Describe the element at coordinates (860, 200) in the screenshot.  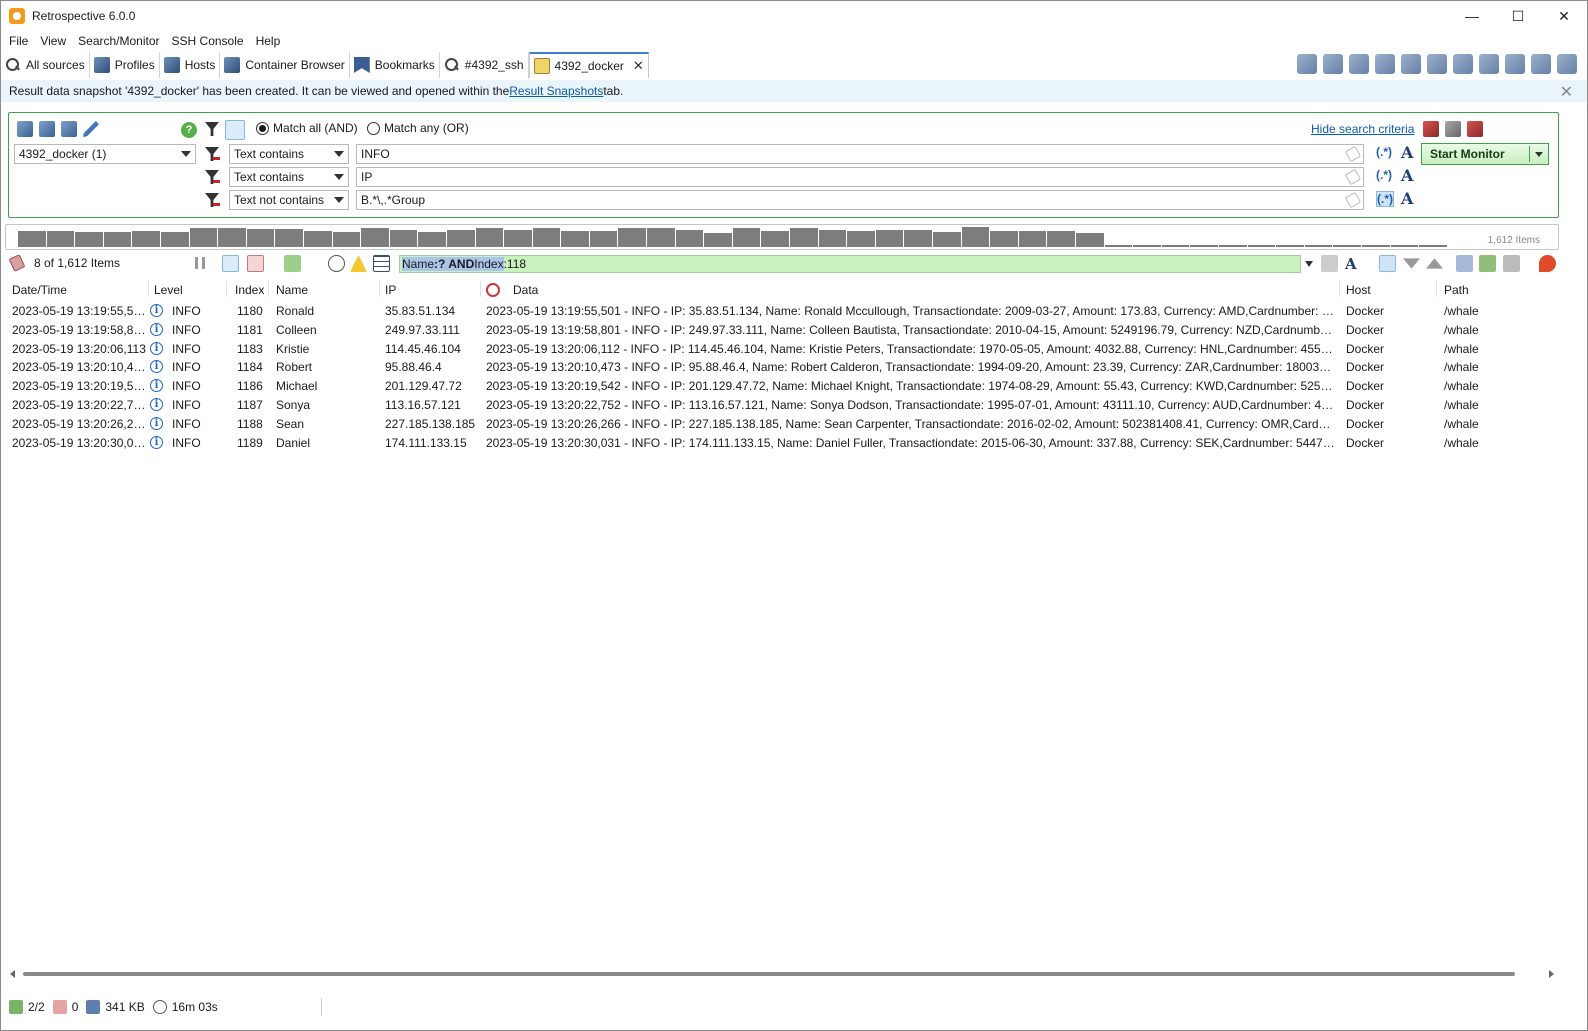
I see `criteria-value-input: B.*\,.*Group` at that location.